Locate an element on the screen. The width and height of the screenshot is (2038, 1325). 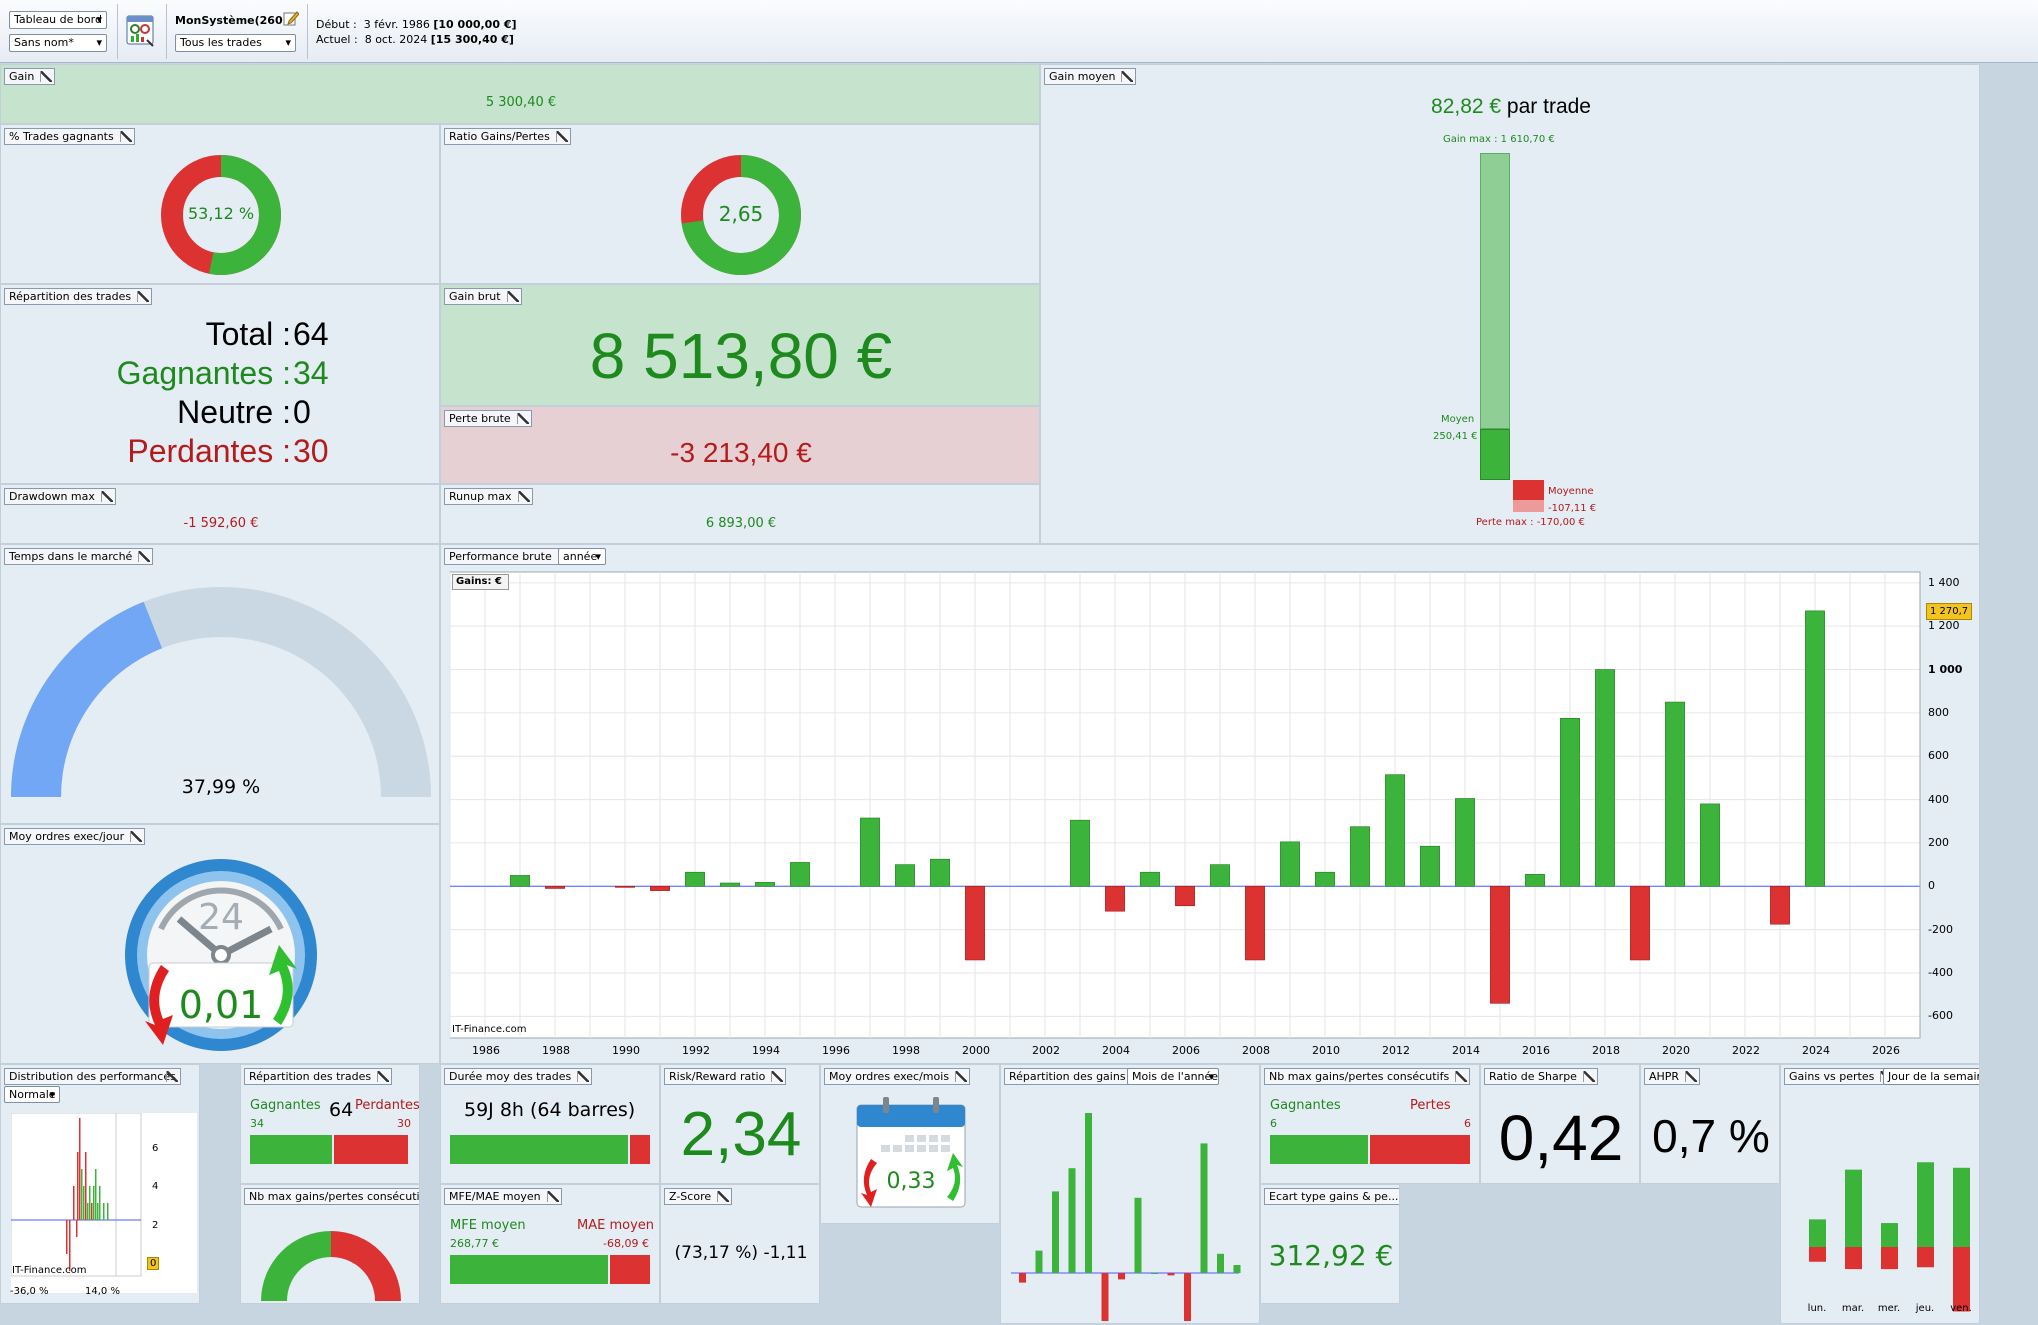
risk-reward-tab: Risk/Reward ratio is located at coordinates (725, 1076).